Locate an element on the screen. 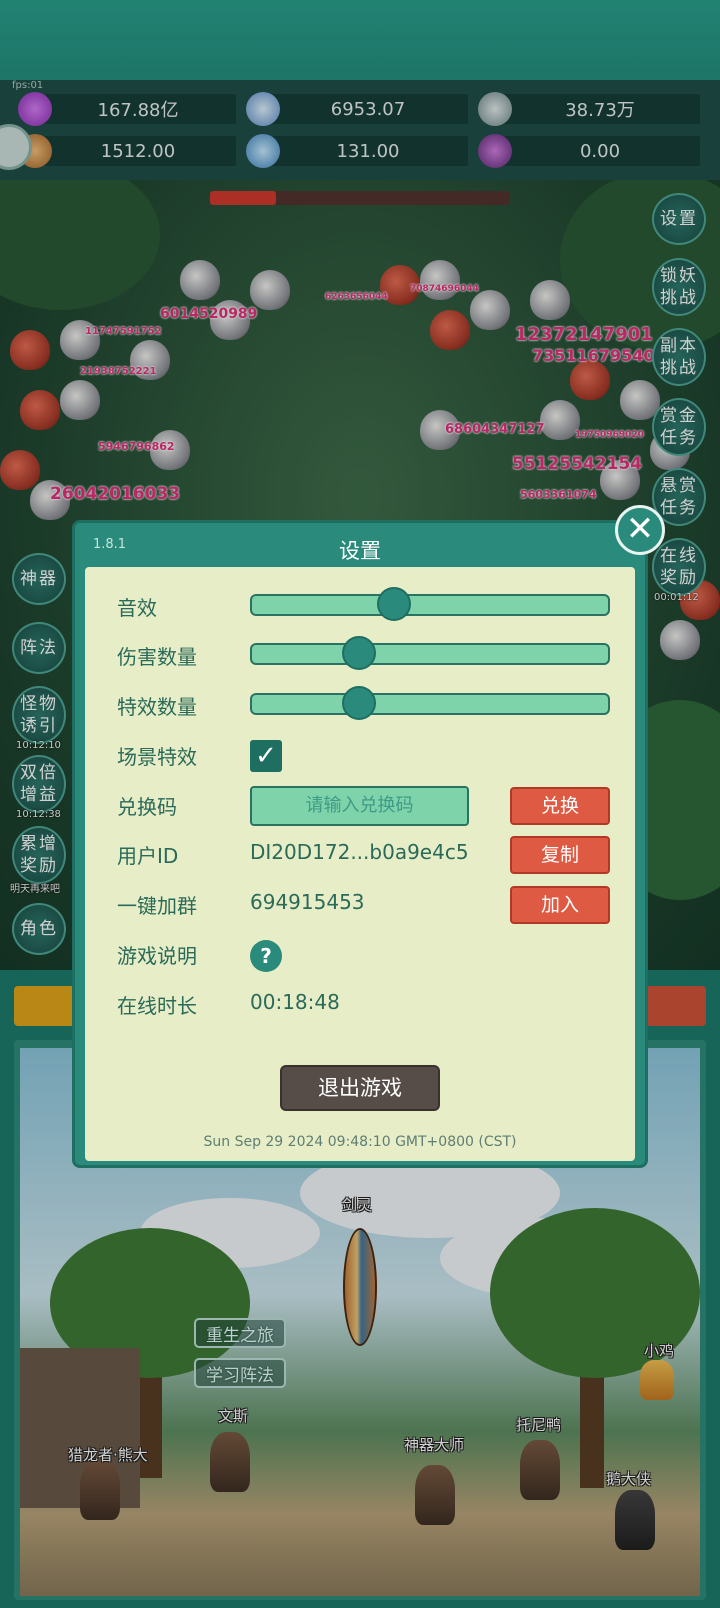 Image resolution: width=720 pixels, height=1608 pixels. redeem-code-label: 兑换码 is located at coordinates (147, 807).